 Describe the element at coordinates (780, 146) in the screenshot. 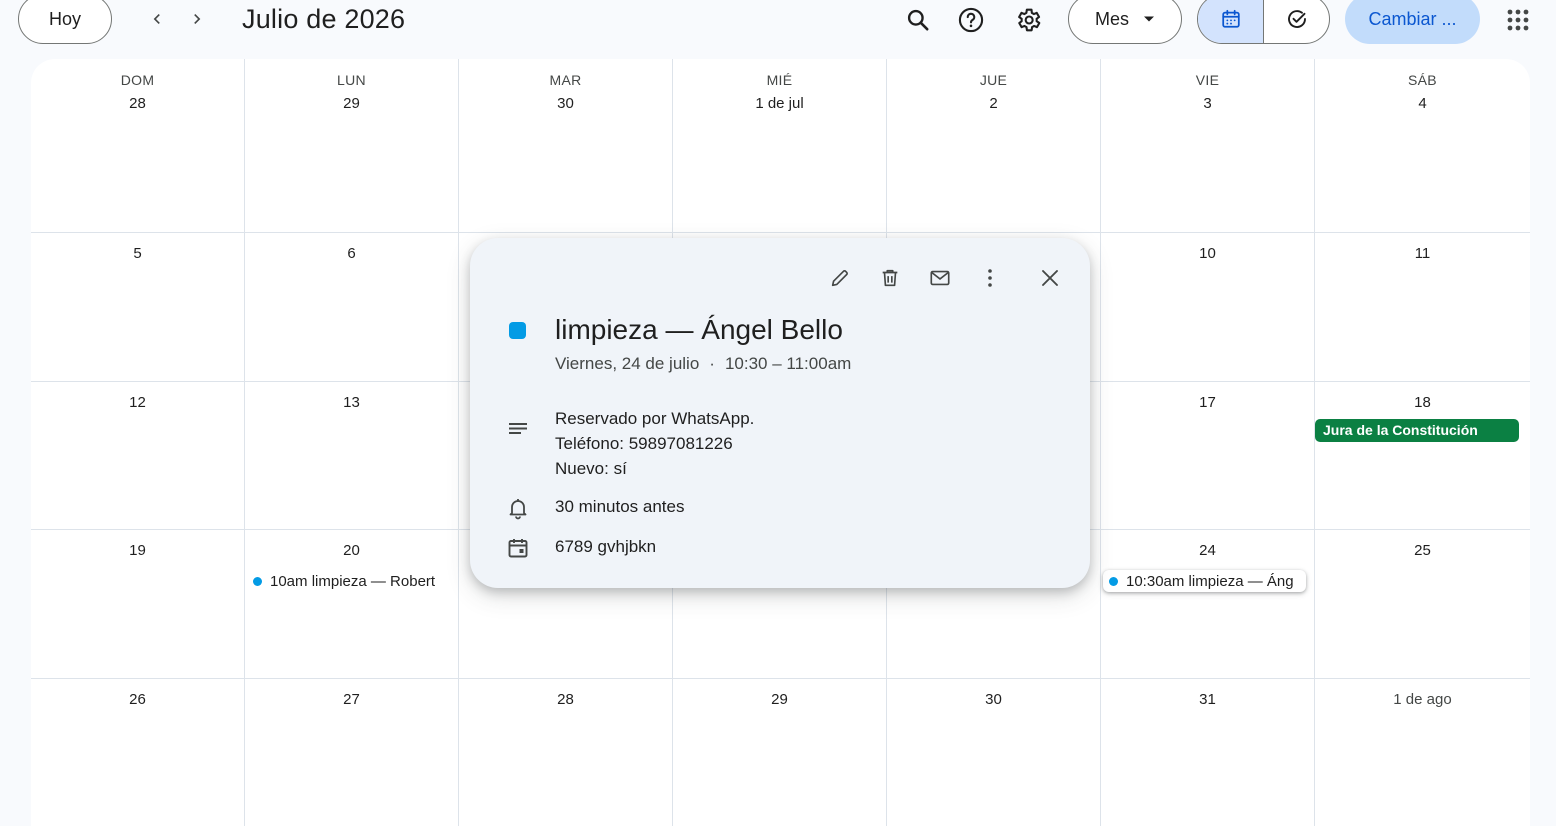

I see `day-cell: MIÉ 1 de jul` at that location.